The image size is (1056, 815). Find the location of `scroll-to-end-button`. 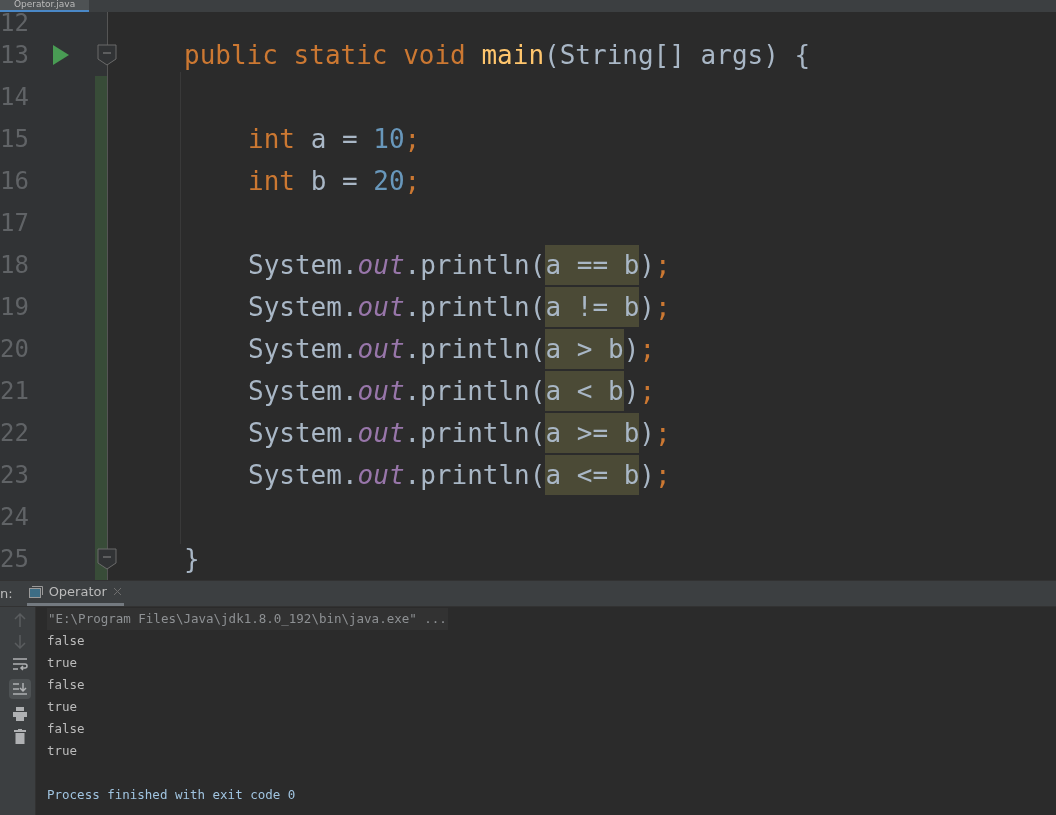

scroll-to-end-button is located at coordinates (19, 689).